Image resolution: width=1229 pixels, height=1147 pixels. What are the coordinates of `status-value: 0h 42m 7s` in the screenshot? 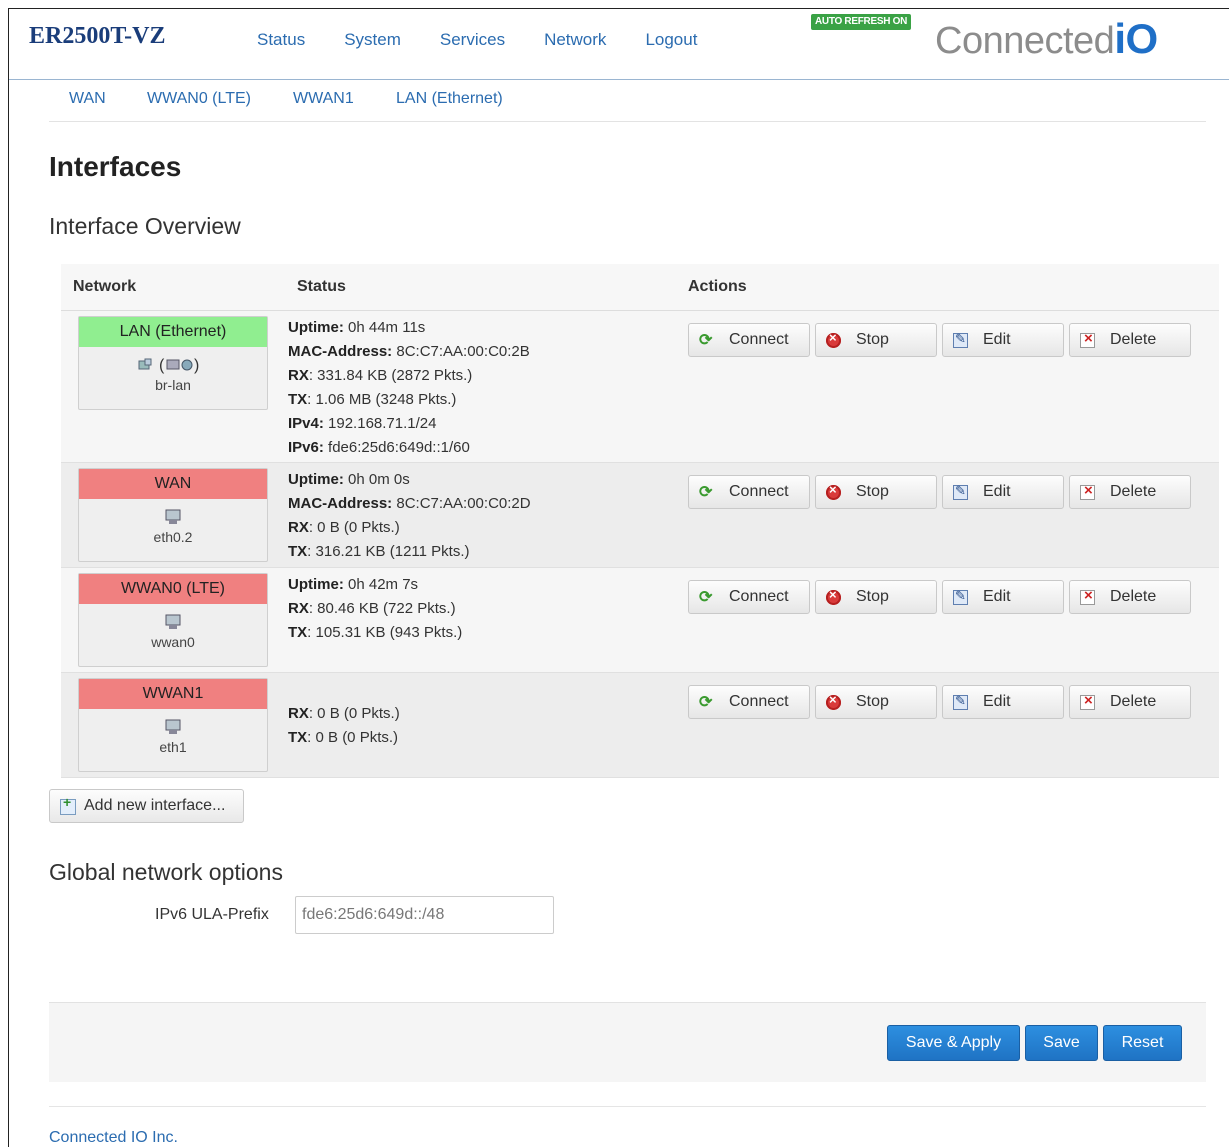 It's located at (381, 584).